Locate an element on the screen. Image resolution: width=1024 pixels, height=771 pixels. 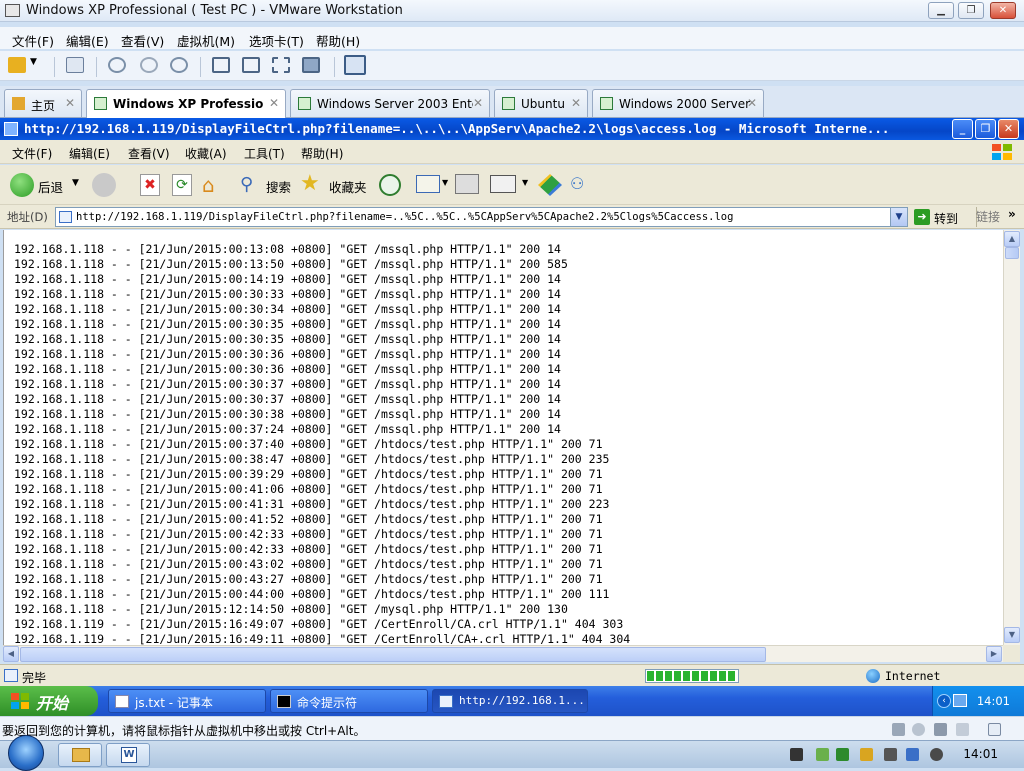
task-command-prompt: 命令提示符 is located at coordinates (349, 701).